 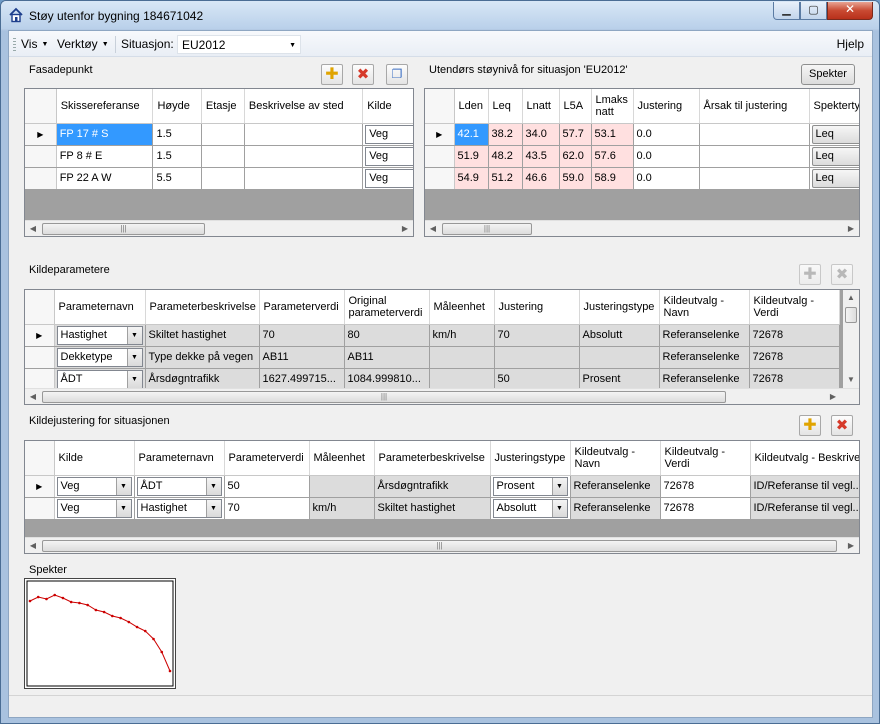 I want to click on col-l5a: L5A, so click(x=575, y=106).